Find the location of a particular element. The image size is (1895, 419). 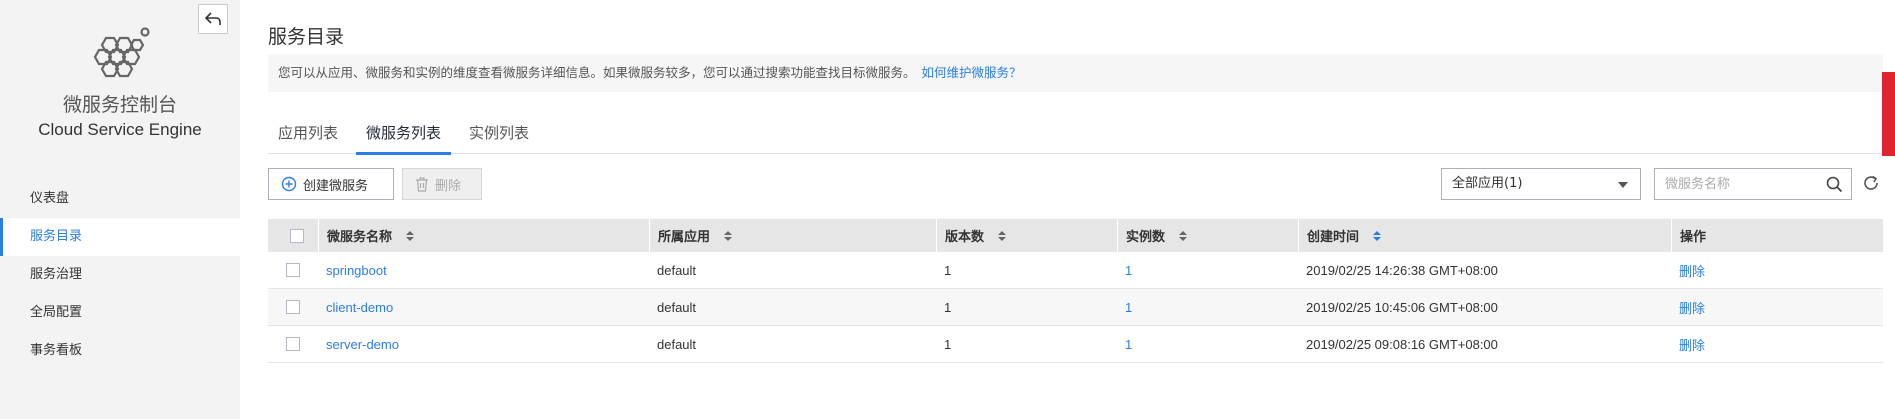

help-link: 如何维护微服务？ is located at coordinates (972, 72).